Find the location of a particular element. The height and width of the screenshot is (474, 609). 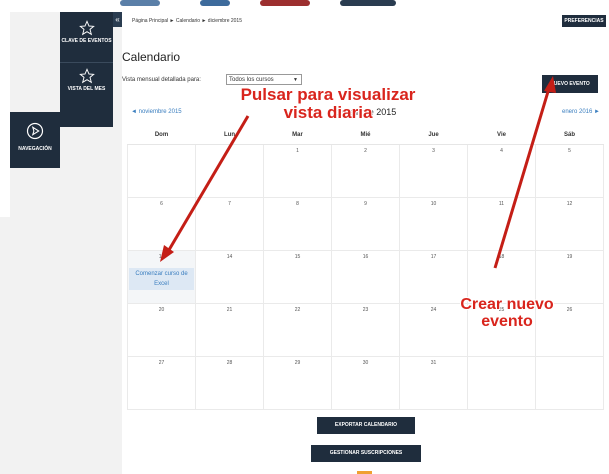

day-number: 24 is located at coordinates (433, 310).